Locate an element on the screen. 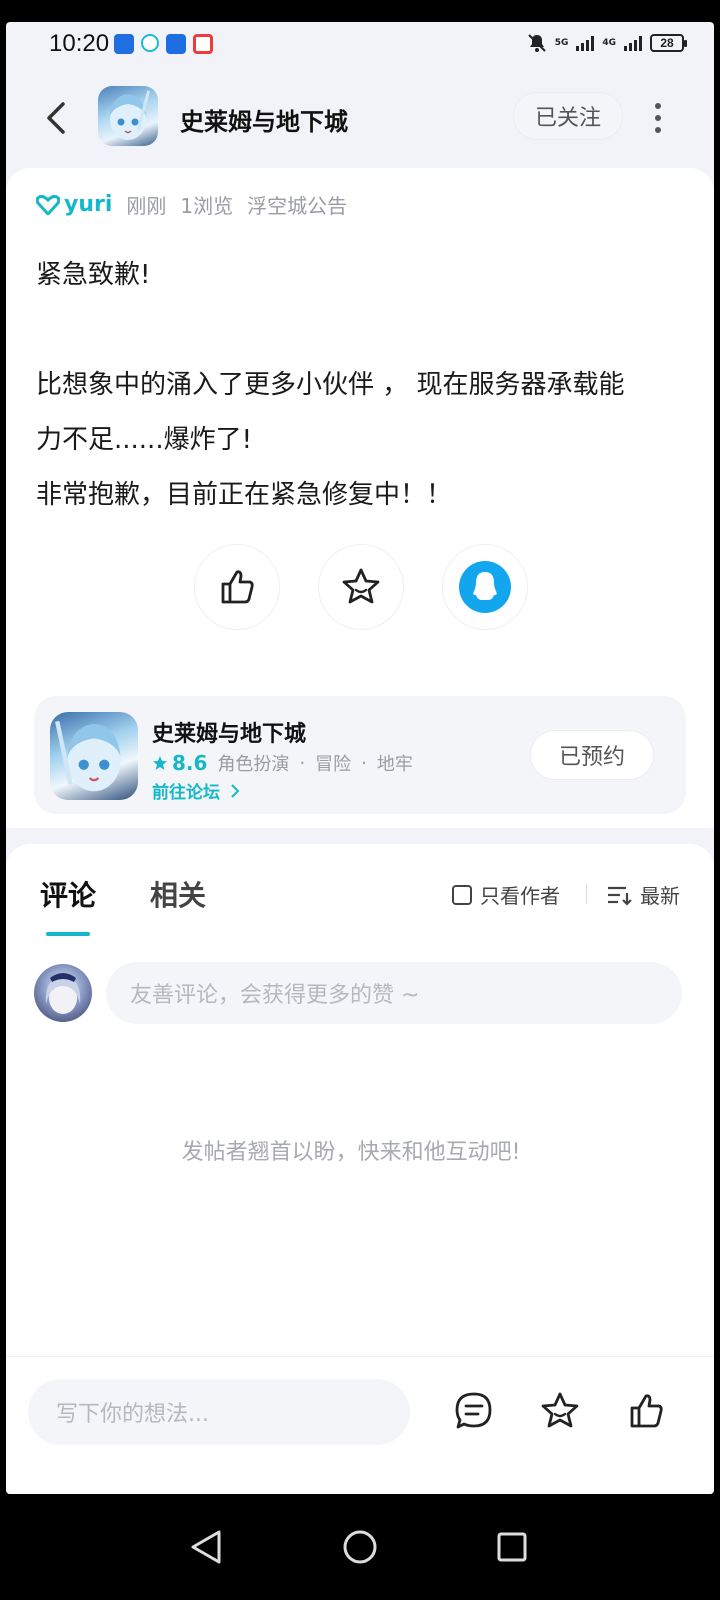 Image resolution: width=720 pixels, height=1600 pixels. circle-home-icon is located at coordinates (360, 1547).